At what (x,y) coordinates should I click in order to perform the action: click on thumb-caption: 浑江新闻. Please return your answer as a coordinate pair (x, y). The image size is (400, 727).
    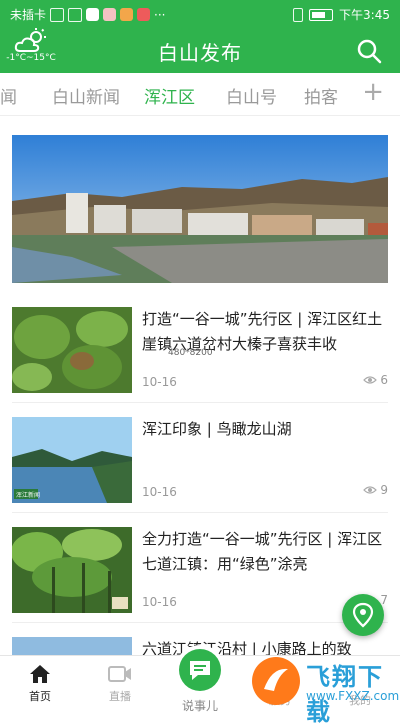
    Looking at the image, I should click on (28, 495).